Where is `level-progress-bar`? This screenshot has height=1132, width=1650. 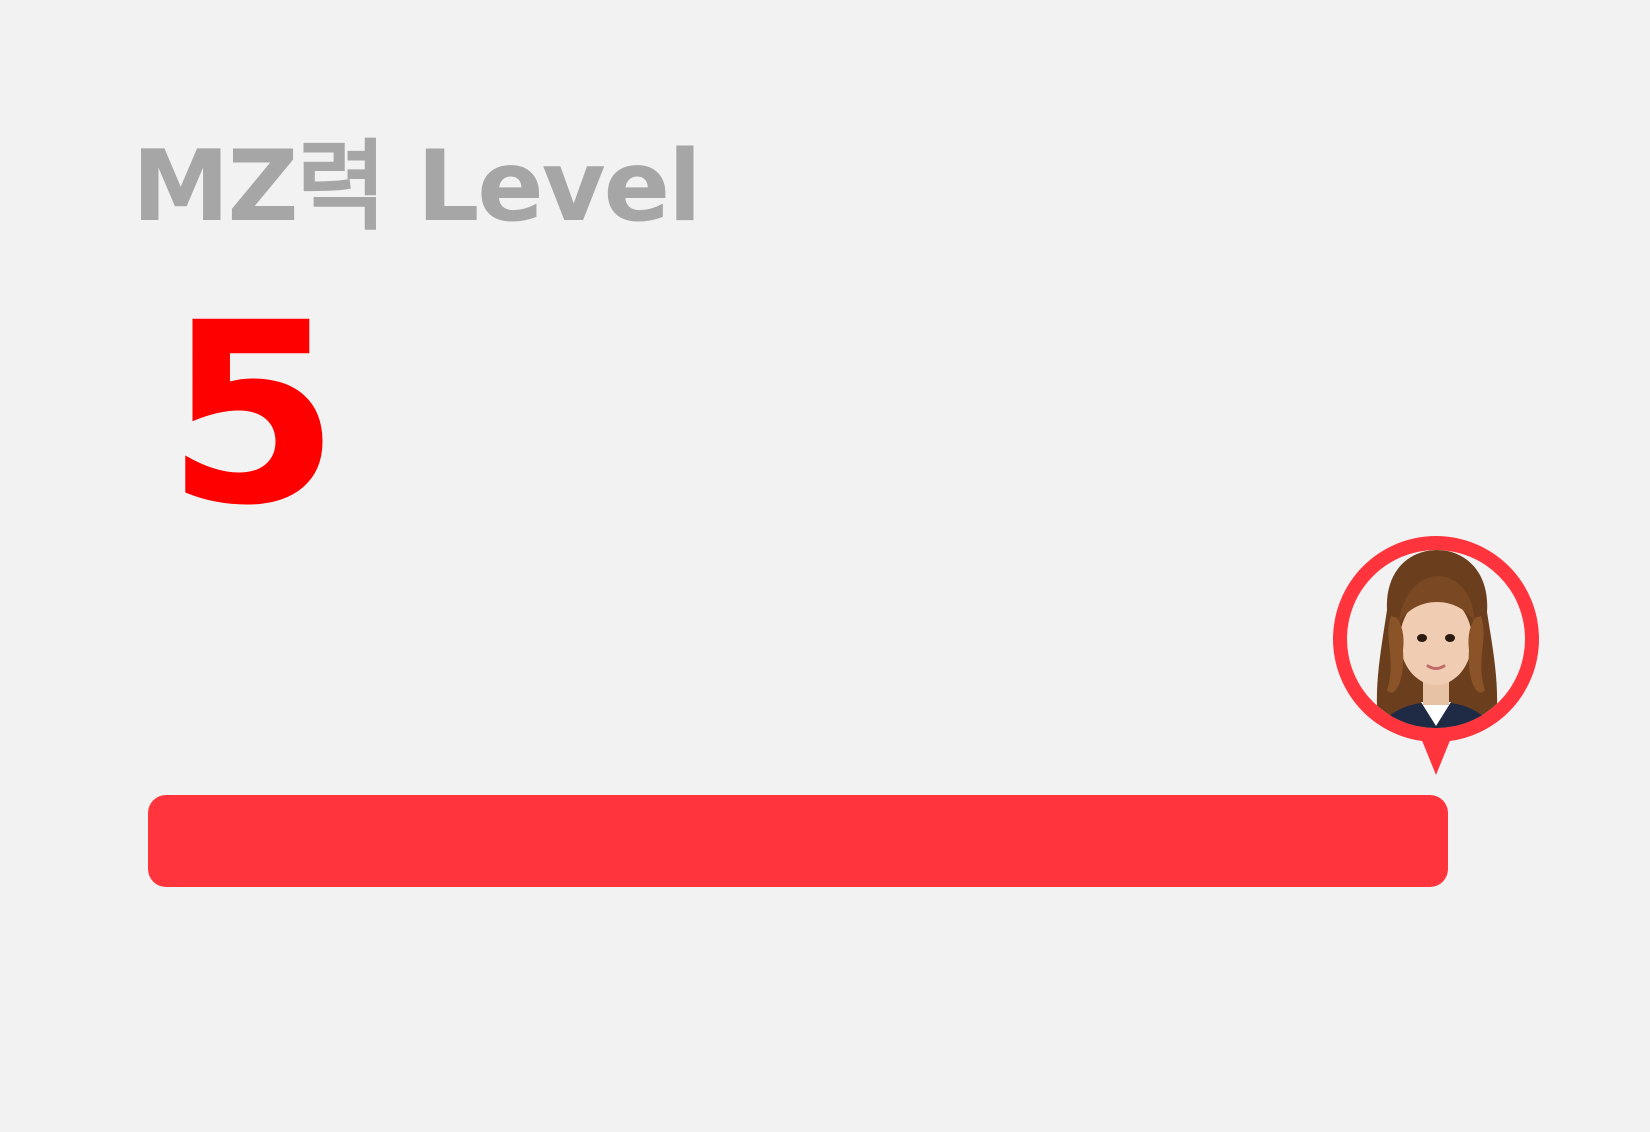
level-progress-bar is located at coordinates (798, 841).